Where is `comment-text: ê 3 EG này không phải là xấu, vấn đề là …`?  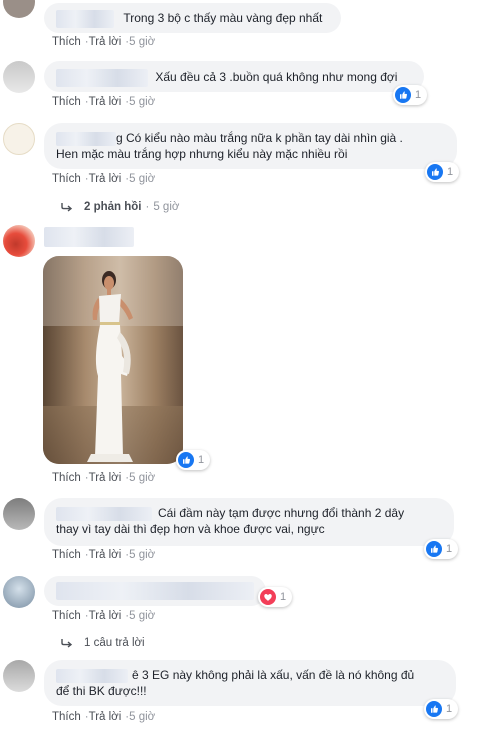
comment-text: ê 3 EG này không phải là xấu, vấn đề là … is located at coordinates (273, 675).